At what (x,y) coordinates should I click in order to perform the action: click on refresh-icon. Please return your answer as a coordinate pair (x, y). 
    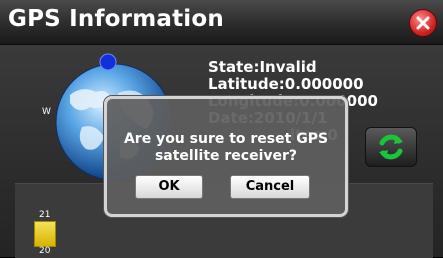
    Looking at the image, I should click on (391, 147).